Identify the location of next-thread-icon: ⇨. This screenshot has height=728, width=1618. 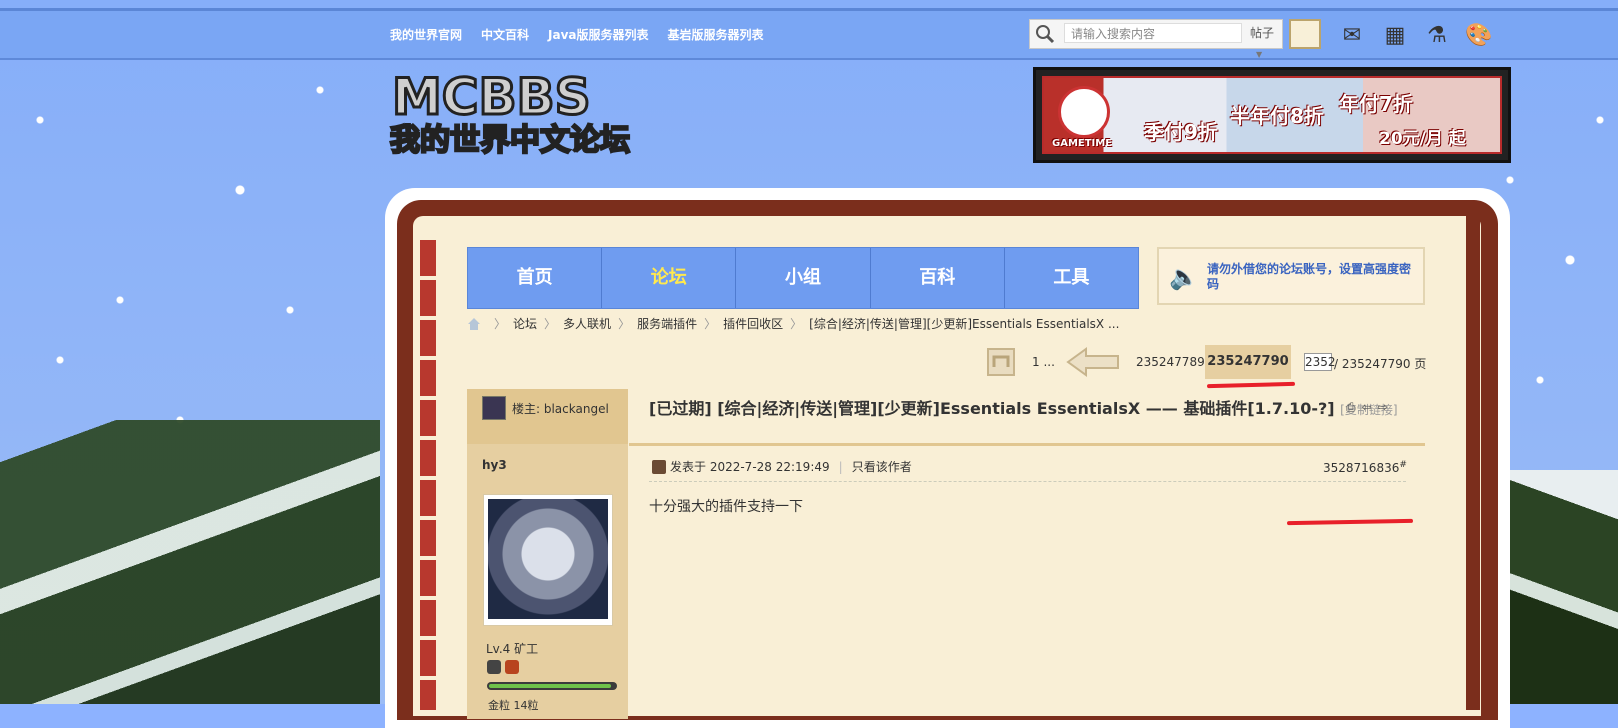
(1383, 407).